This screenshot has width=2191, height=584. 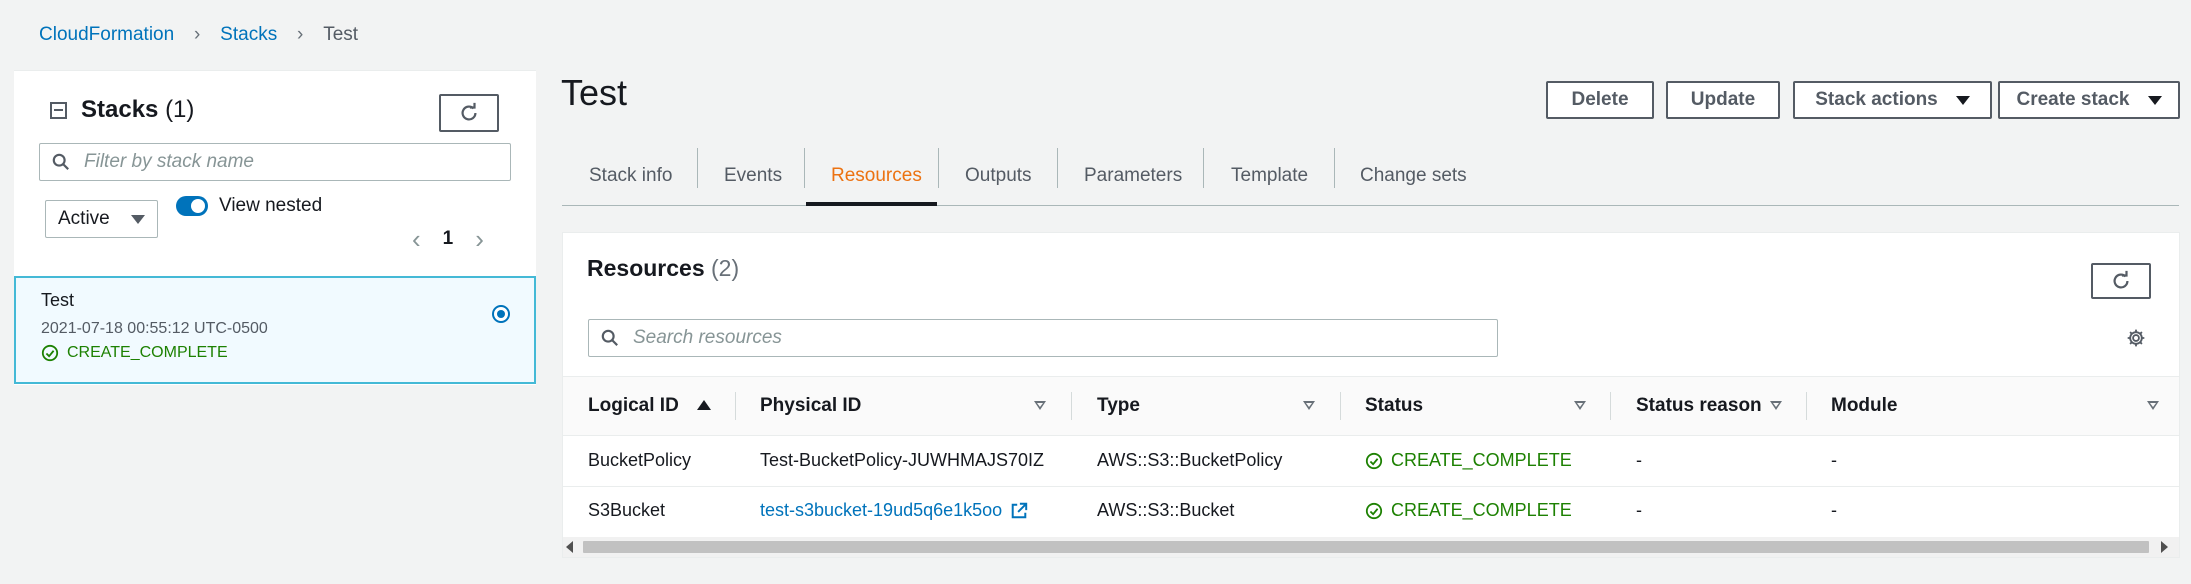 I want to click on page-number: 1, so click(x=448, y=239).